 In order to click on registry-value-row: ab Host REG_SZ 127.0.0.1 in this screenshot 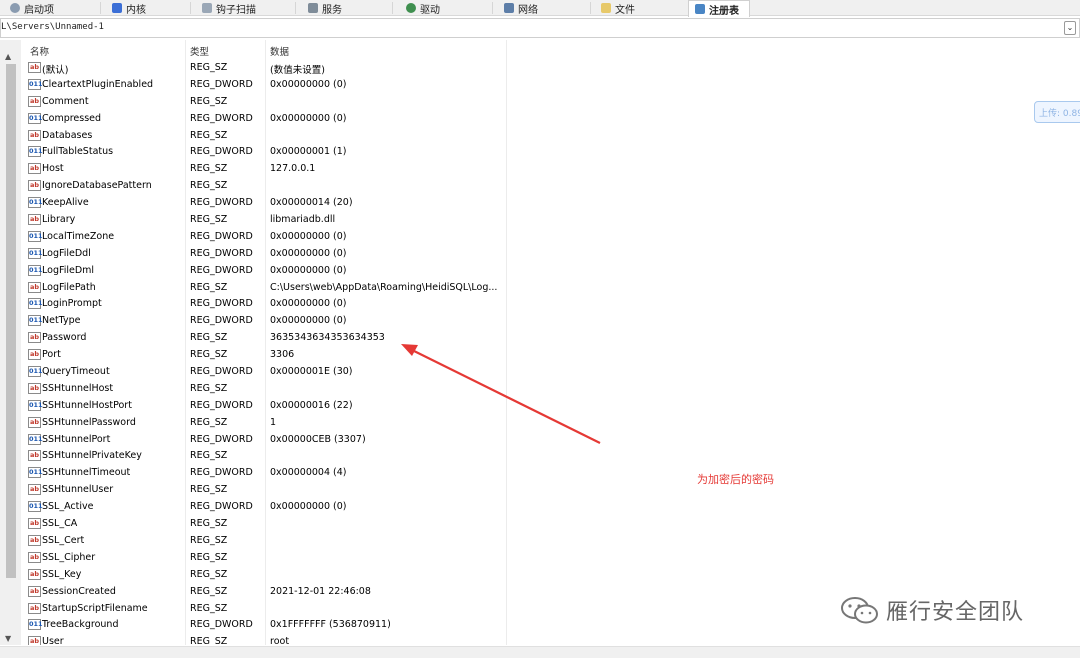, I will do `click(266, 169)`.